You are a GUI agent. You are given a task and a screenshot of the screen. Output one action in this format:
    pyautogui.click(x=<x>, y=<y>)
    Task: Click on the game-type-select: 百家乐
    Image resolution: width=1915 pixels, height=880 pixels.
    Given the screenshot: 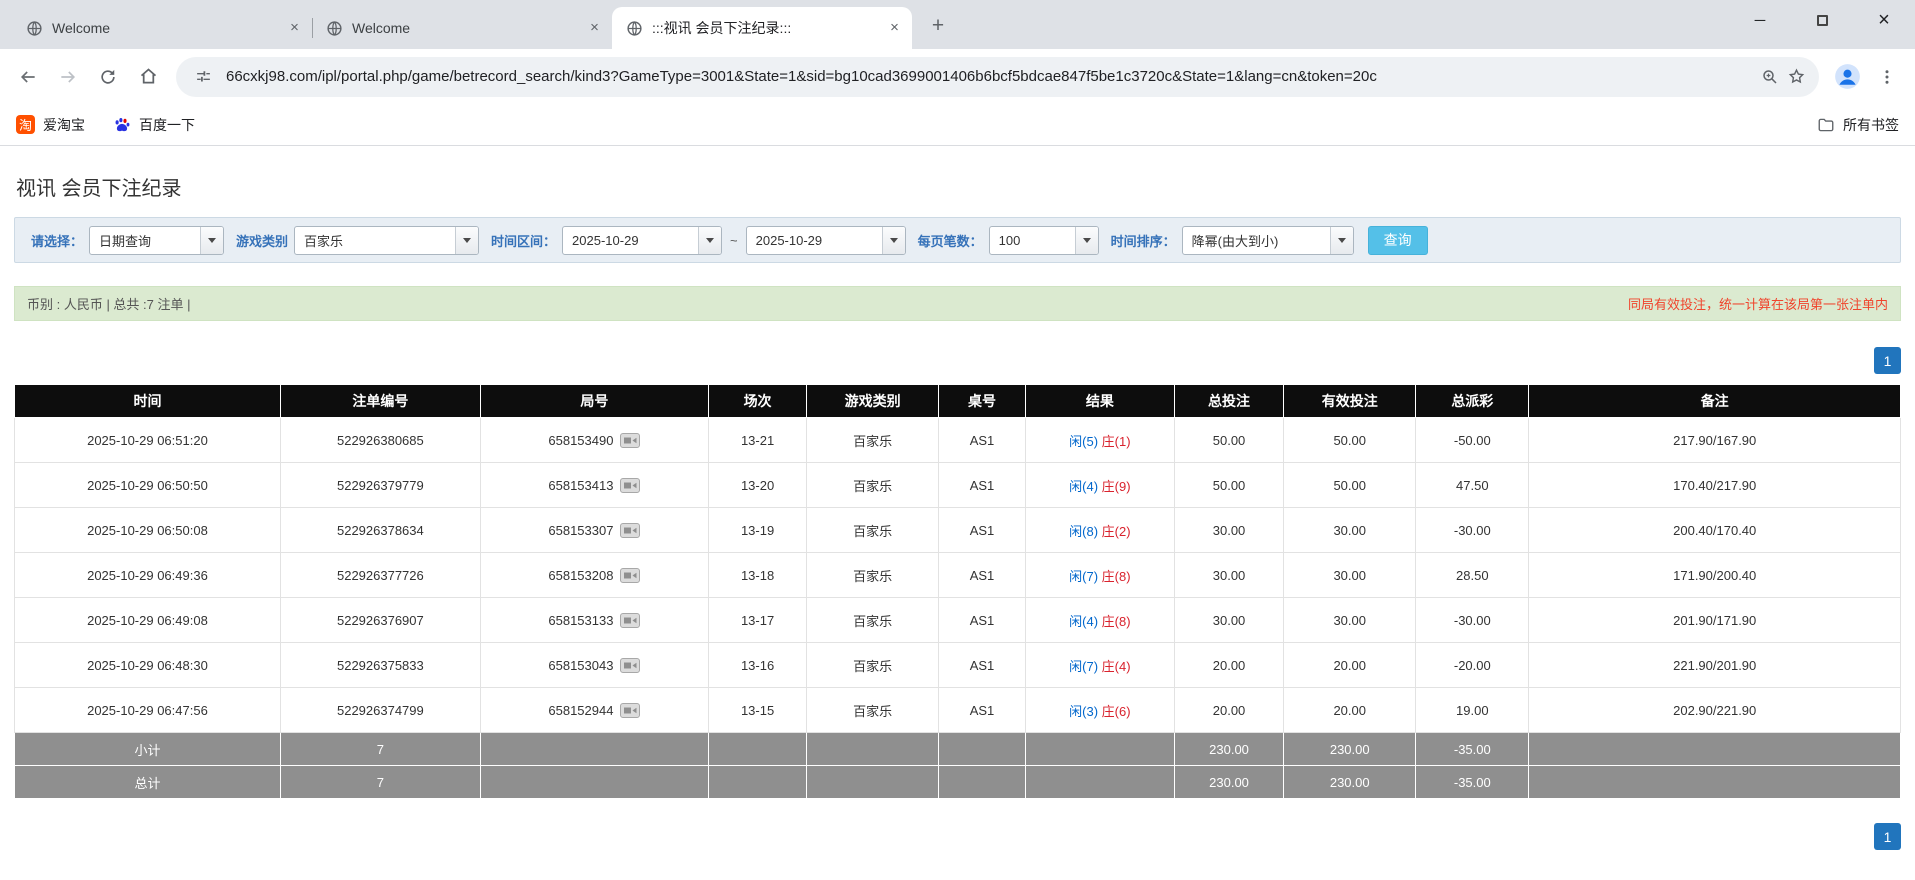 What is the action you would take?
    pyautogui.click(x=387, y=240)
    